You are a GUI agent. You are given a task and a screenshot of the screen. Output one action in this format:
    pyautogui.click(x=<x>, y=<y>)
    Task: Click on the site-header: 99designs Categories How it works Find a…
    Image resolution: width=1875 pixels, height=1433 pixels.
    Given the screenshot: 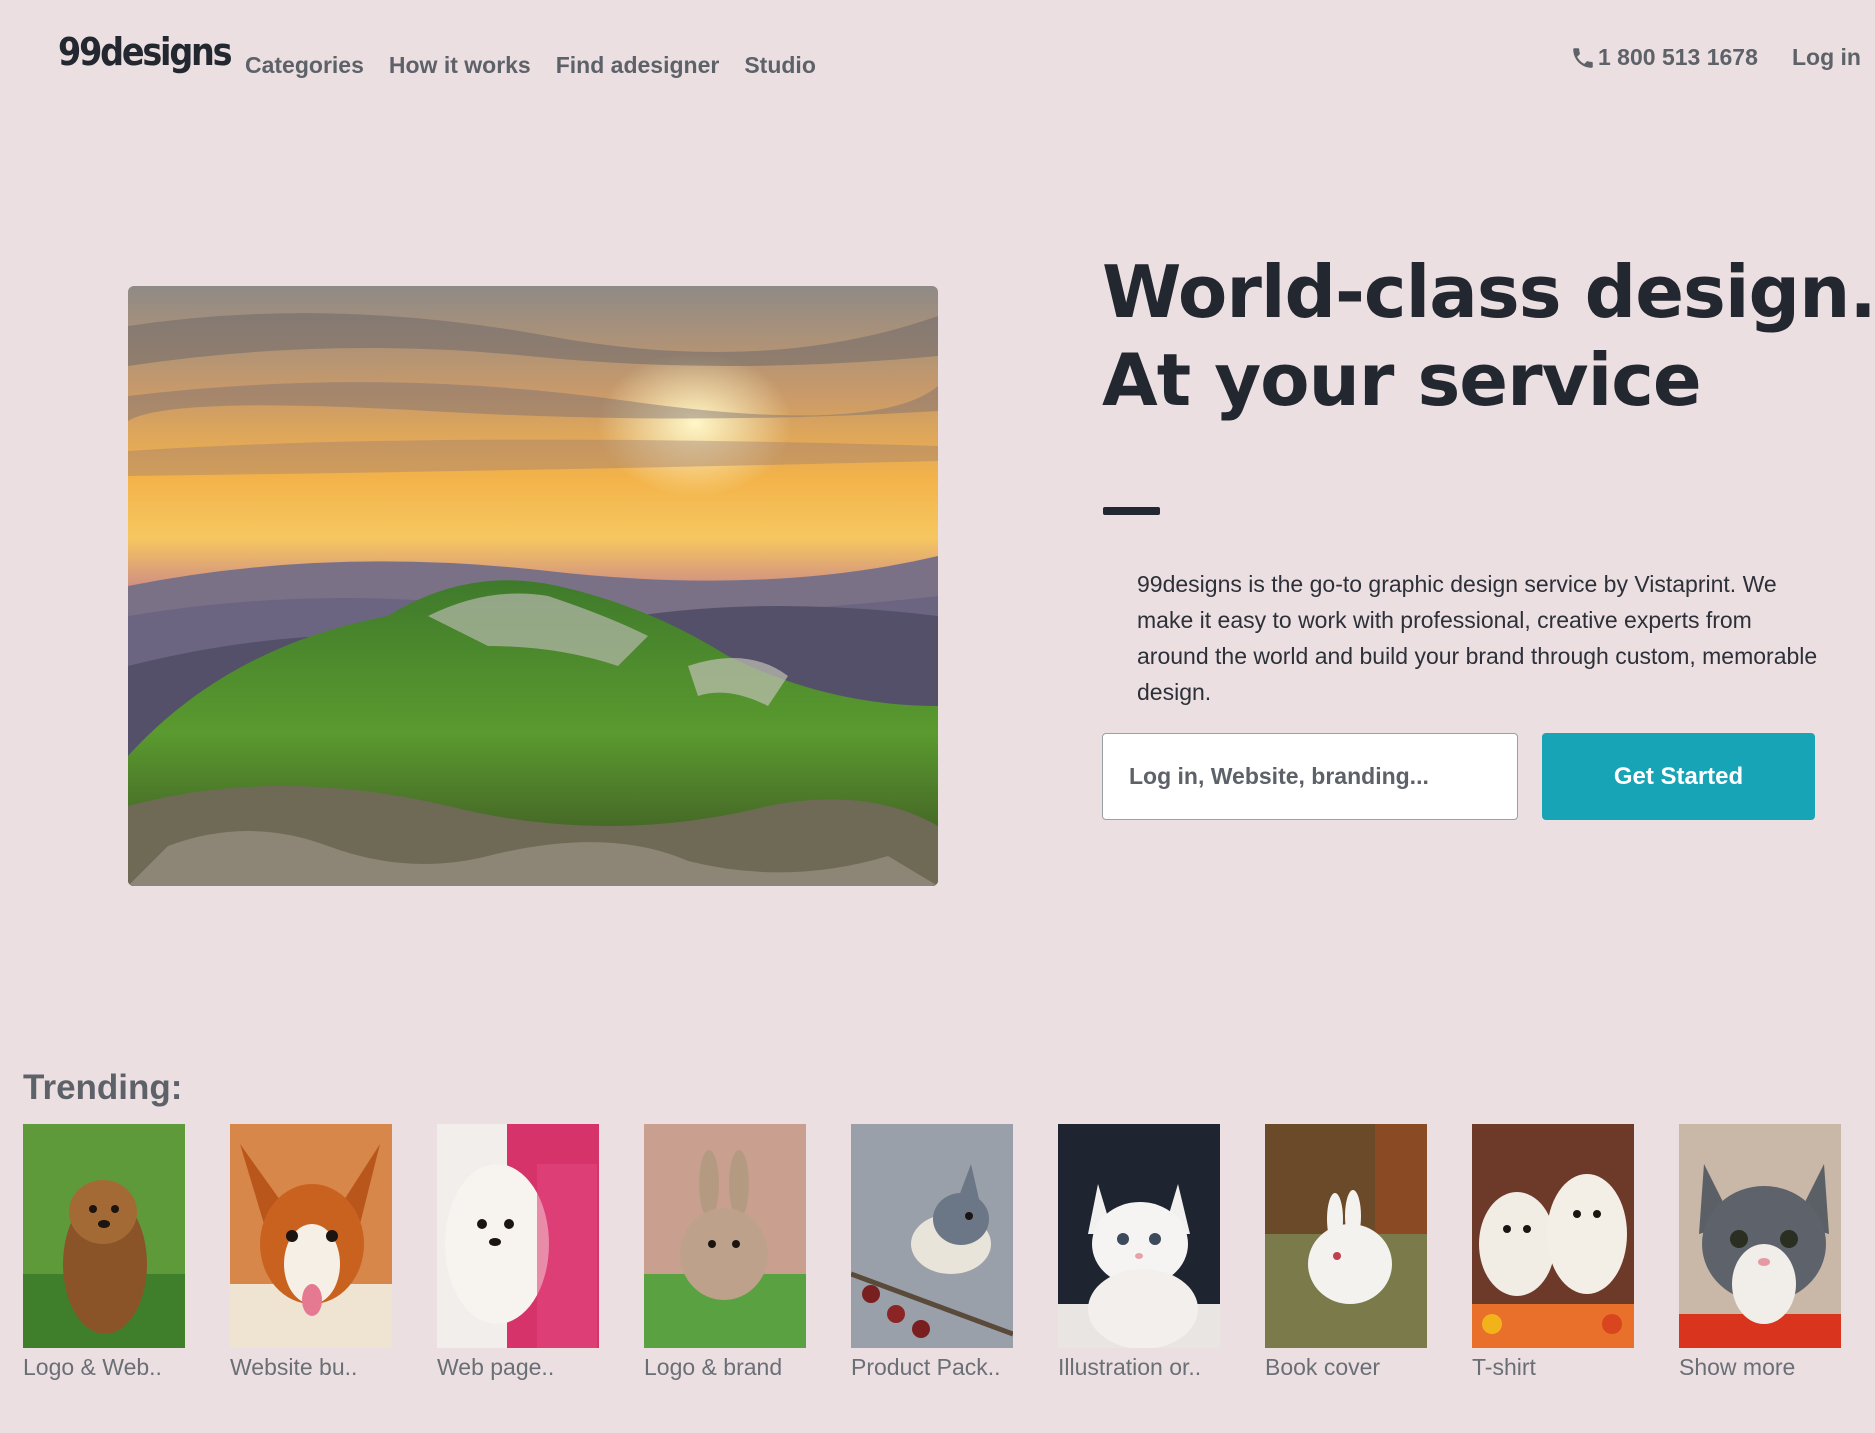 What is the action you would take?
    pyautogui.click(x=937, y=65)
    